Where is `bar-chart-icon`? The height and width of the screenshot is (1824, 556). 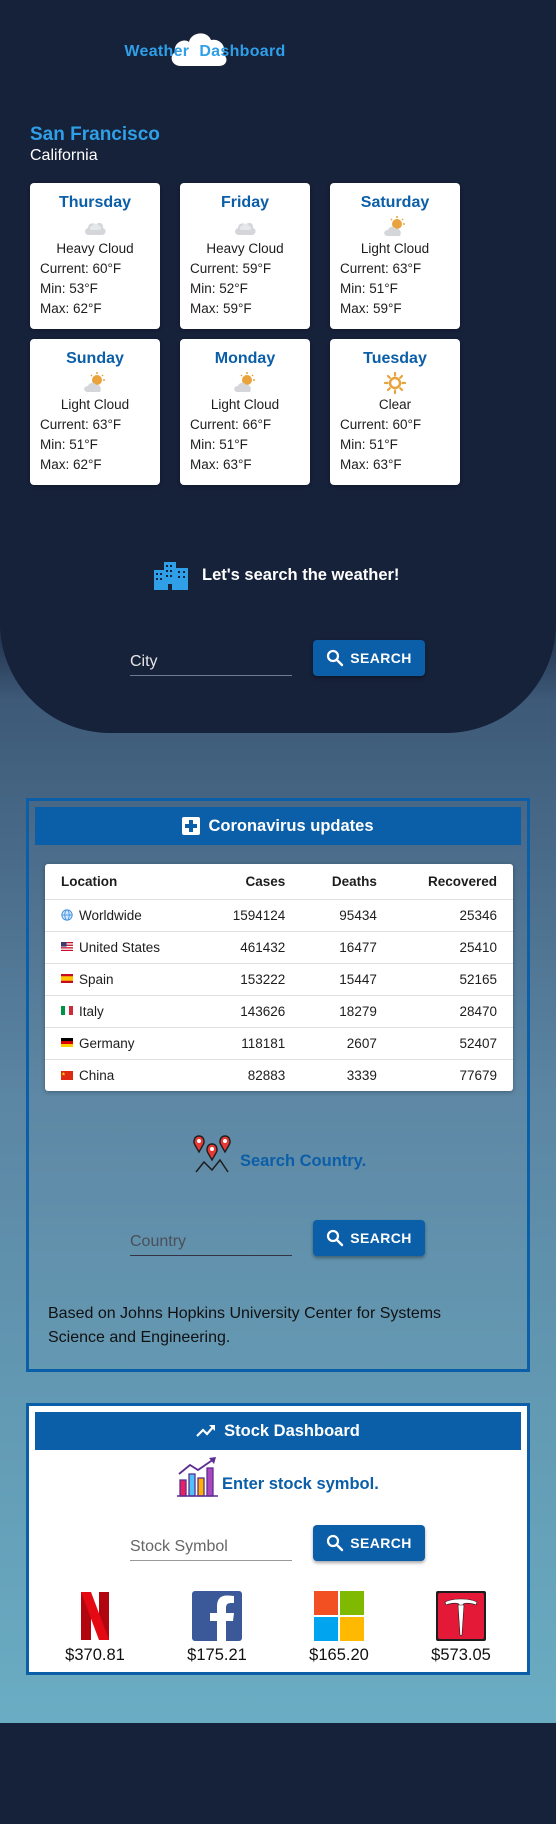
bar-chart-icon is located at coordinates (197, 1477).